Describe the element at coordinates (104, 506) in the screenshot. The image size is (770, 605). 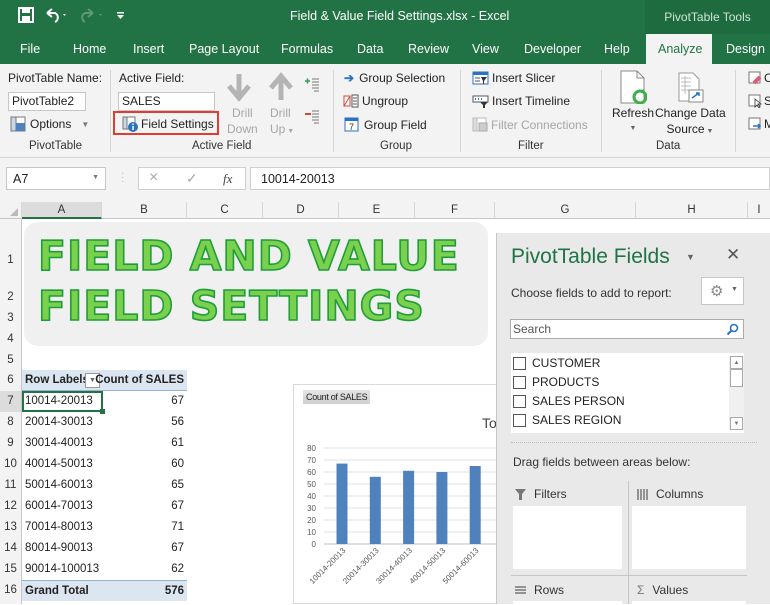
I see `pivot-row: 60014-70013 67` at that location.